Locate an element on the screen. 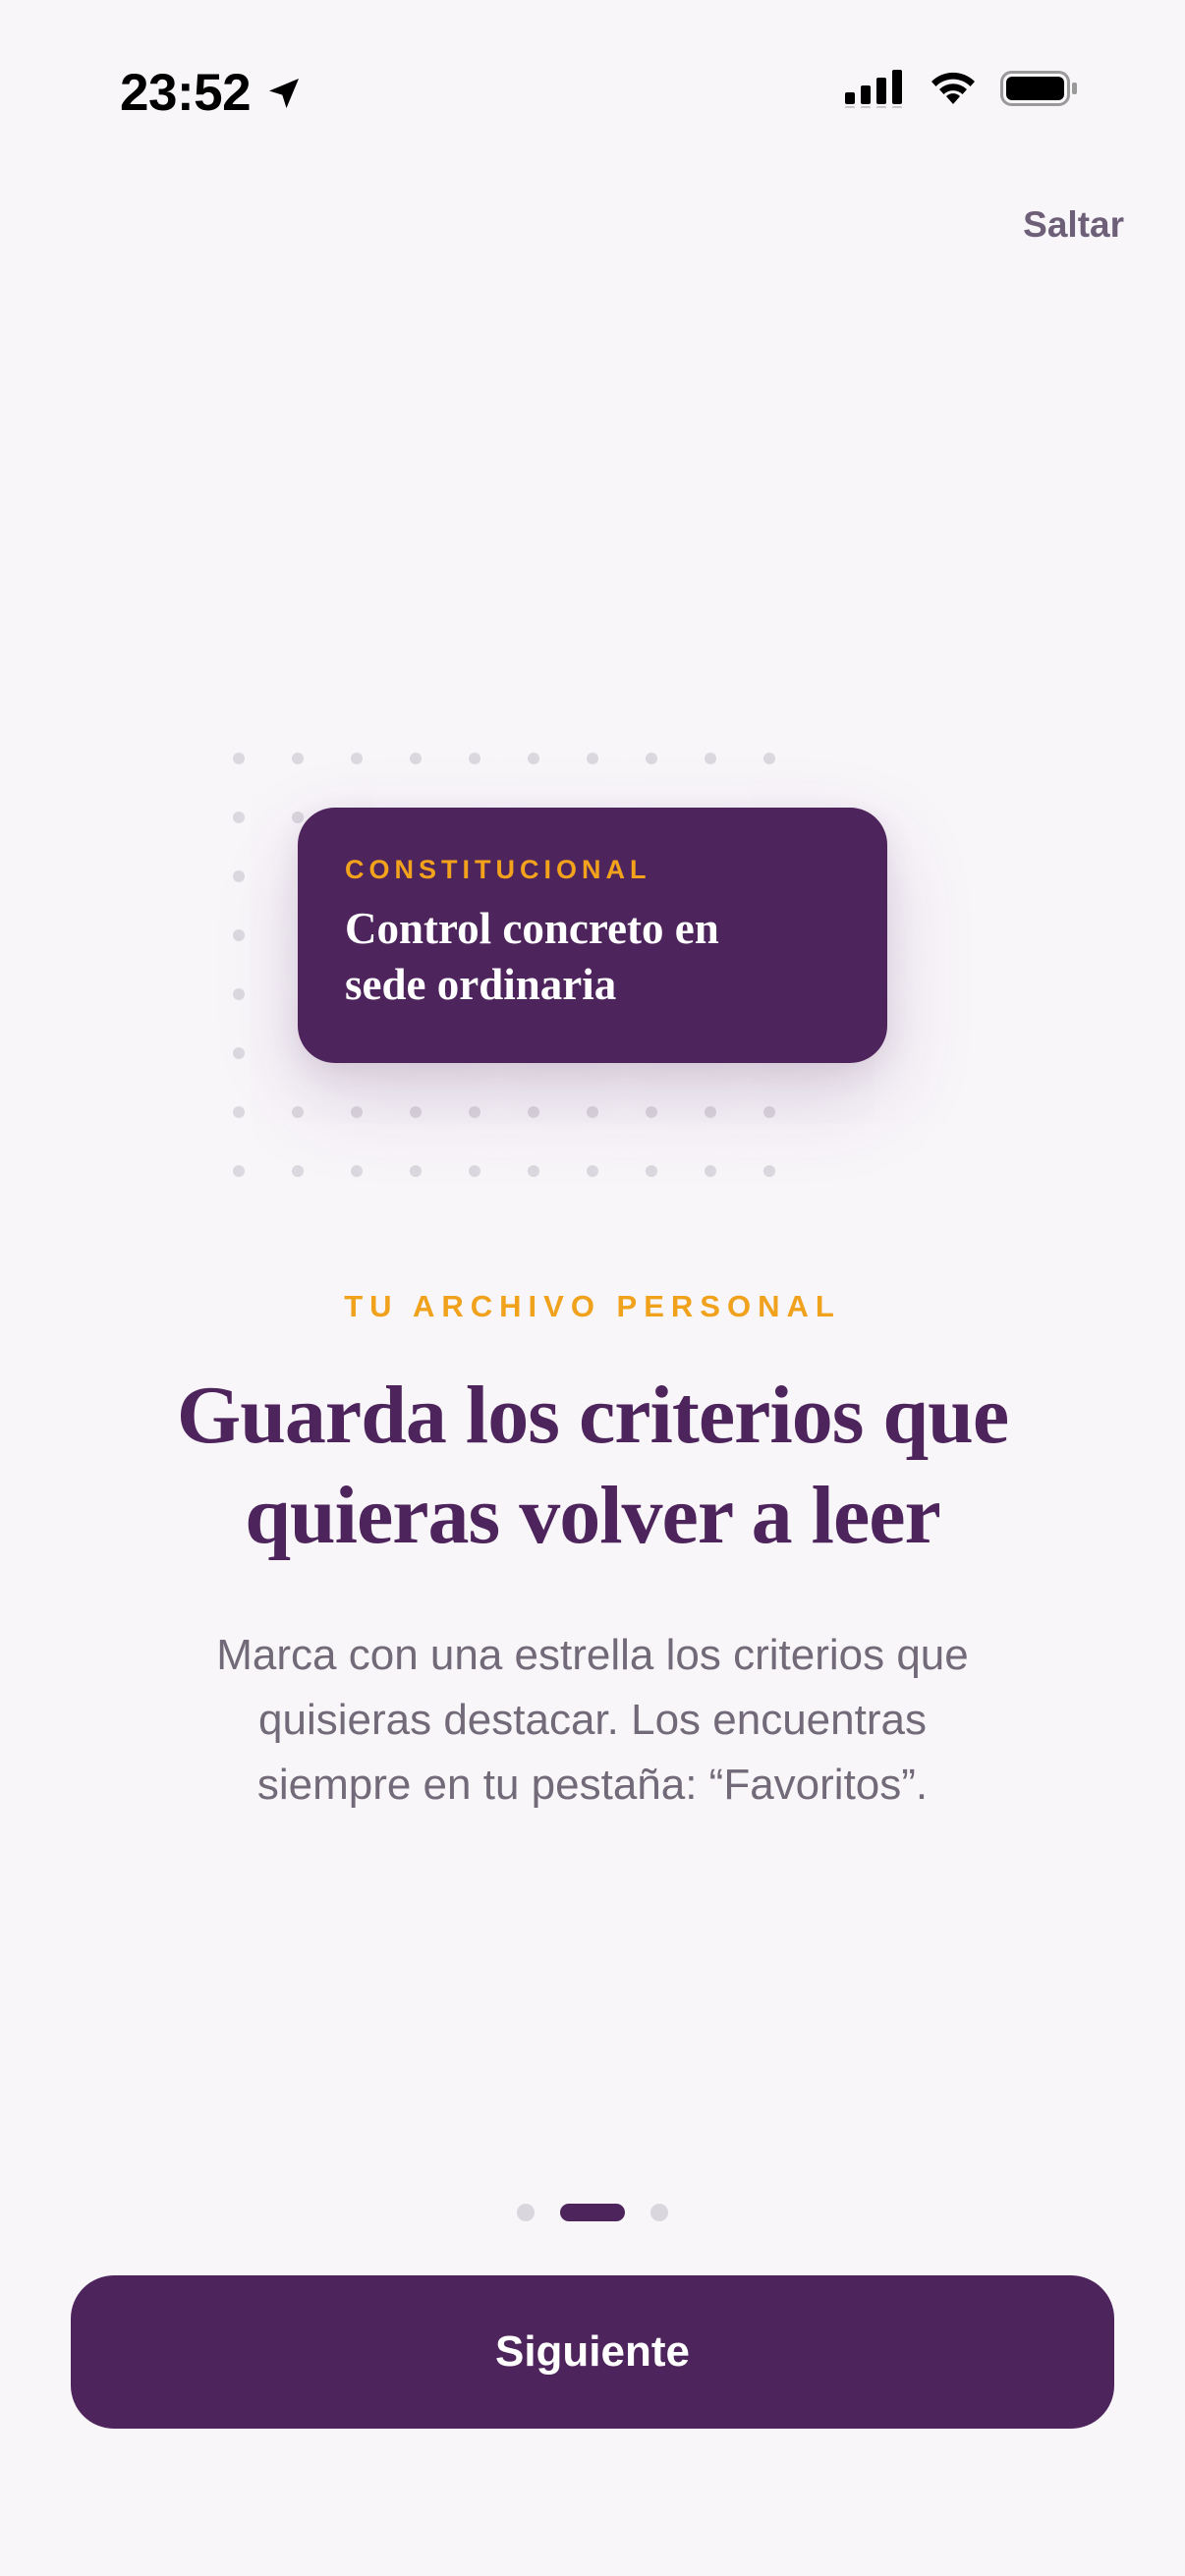 This screenshot has width=1185, height=2576. description-line-1: Marca con una estrella los criterios que is located at coordinates (592, 1655).